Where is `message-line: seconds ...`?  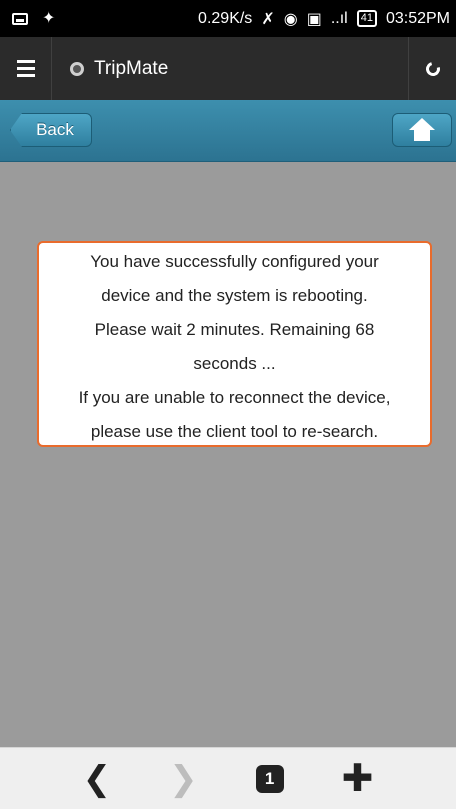
message-line: seconds ... is located at coordinates (234, 363).